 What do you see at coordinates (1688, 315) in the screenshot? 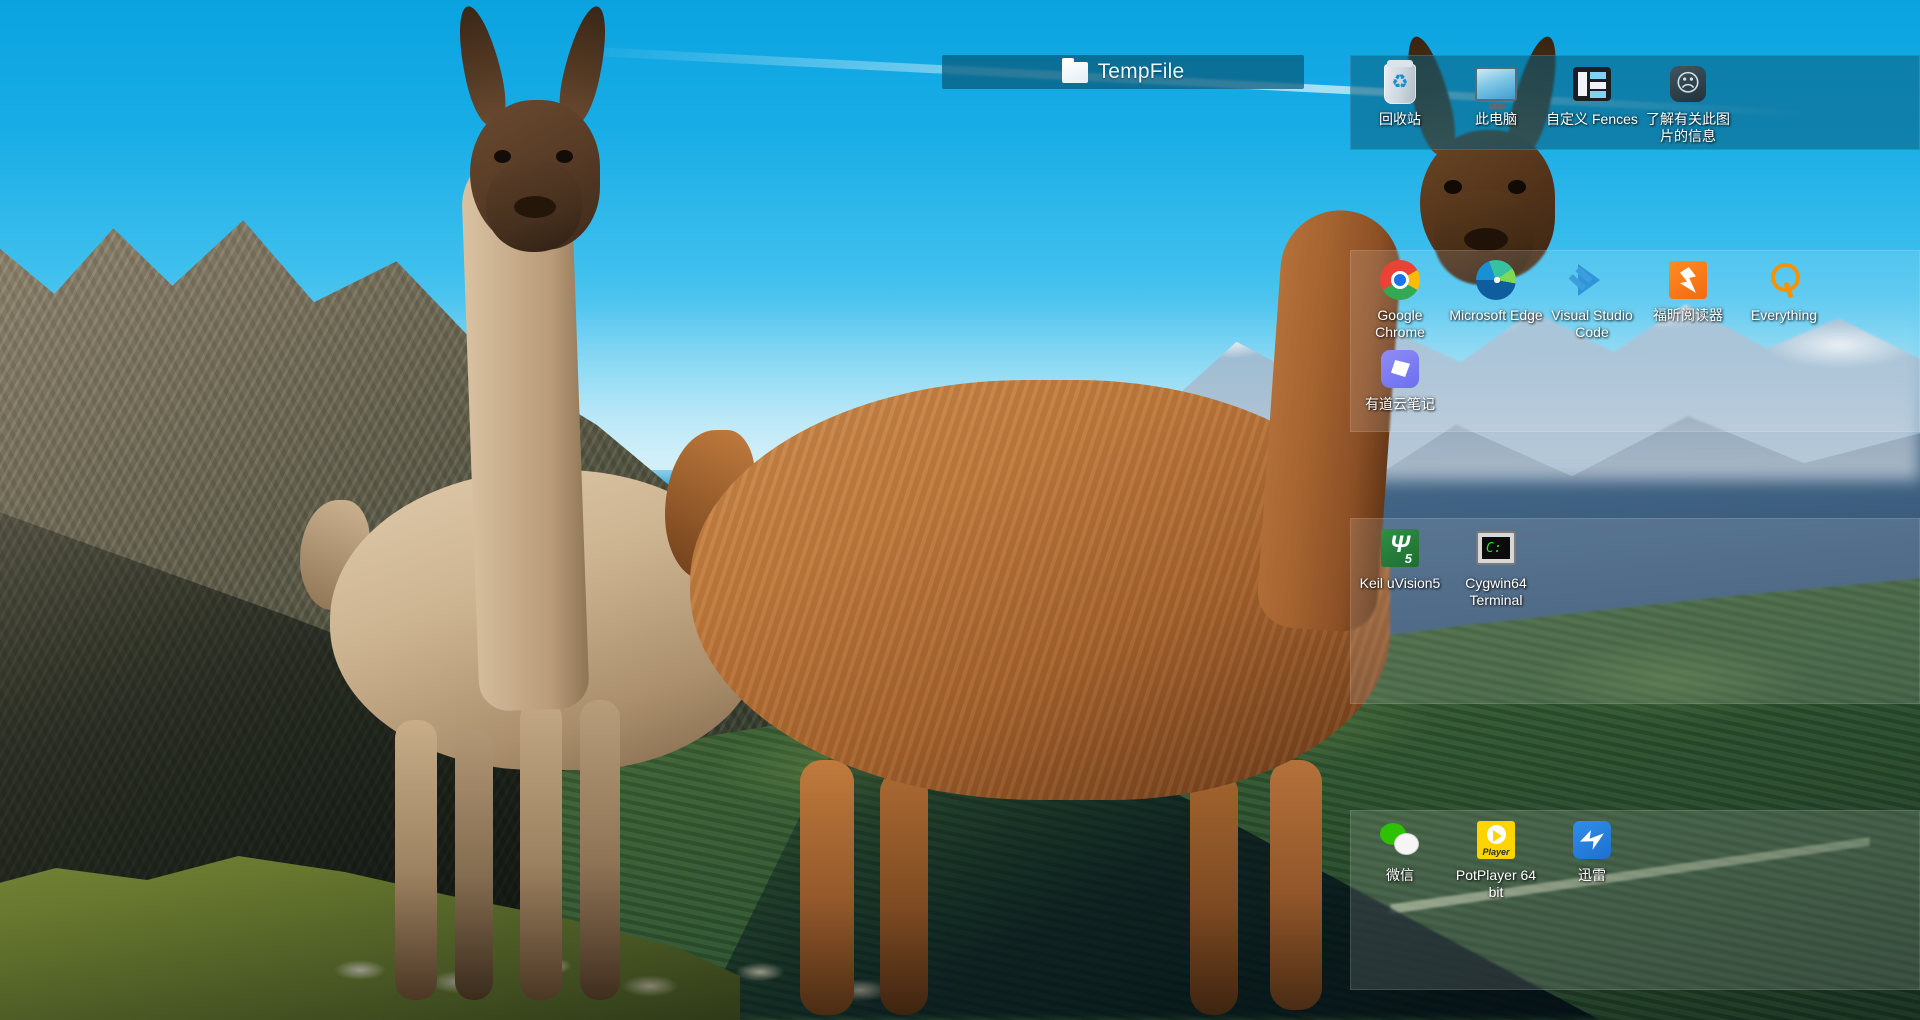
I see `desktop-icon-label: 福昕阅读器` at bounding box center [1688, 315].